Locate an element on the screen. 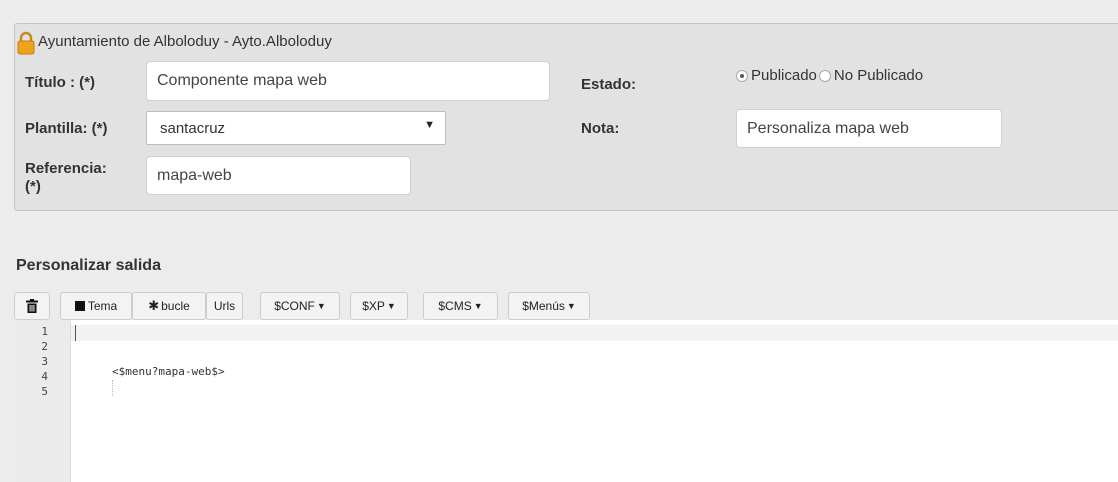 This screenshot has height=482, width=1118. urls-button-label: Urls is located at coordinates (224, 306).